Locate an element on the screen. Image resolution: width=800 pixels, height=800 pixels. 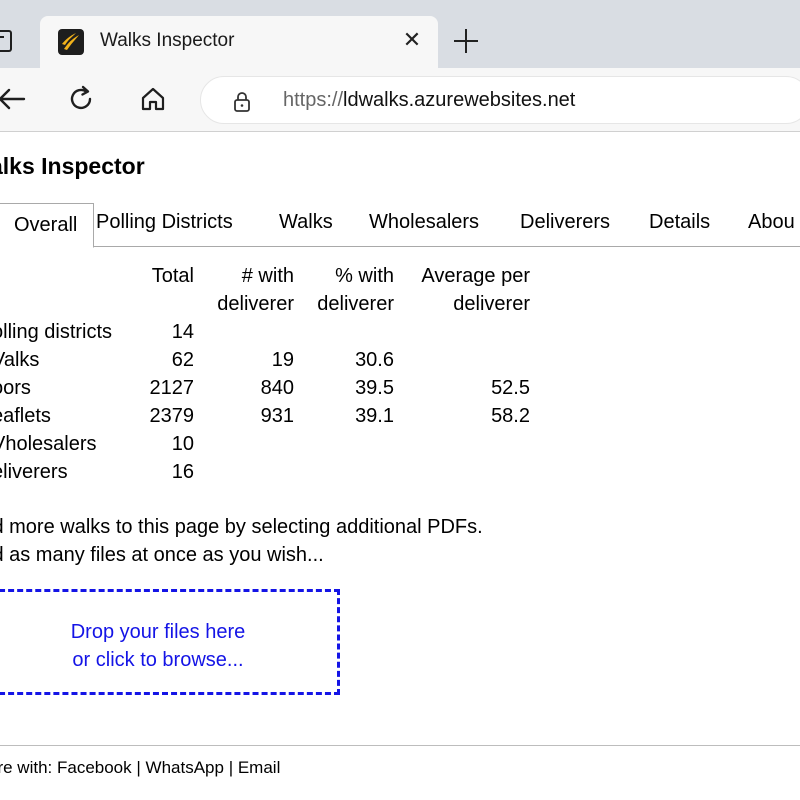
row-label: oors is located at coordinates (15, 388).